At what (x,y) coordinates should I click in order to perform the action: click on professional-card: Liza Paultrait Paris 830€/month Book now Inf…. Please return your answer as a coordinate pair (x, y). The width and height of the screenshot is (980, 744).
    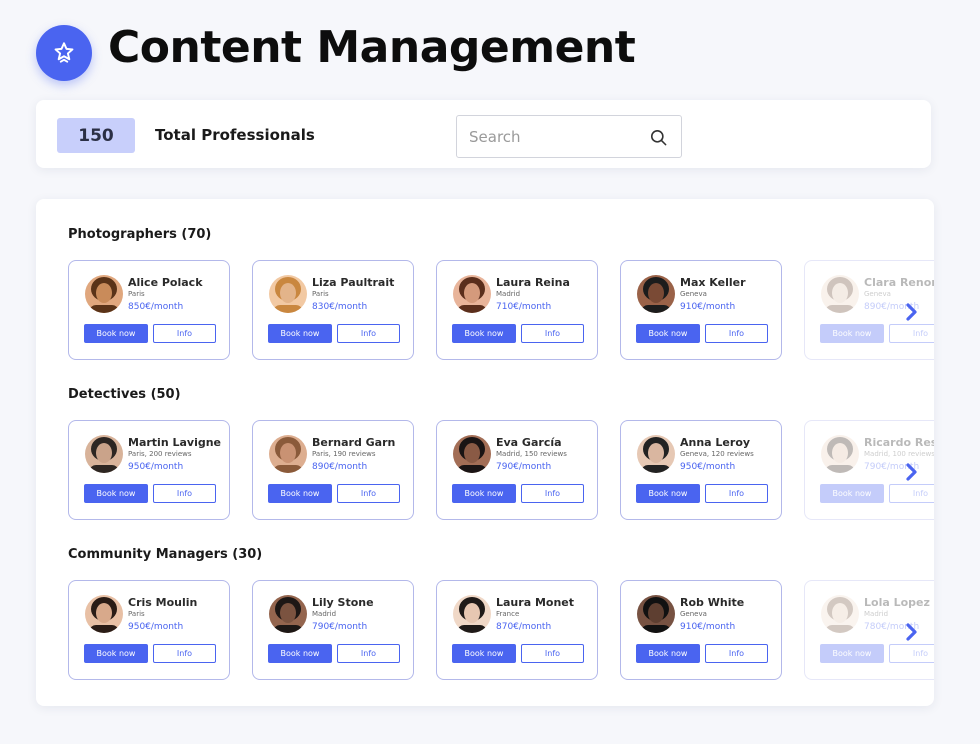
    Looking at the image, I should click on (333, 310).